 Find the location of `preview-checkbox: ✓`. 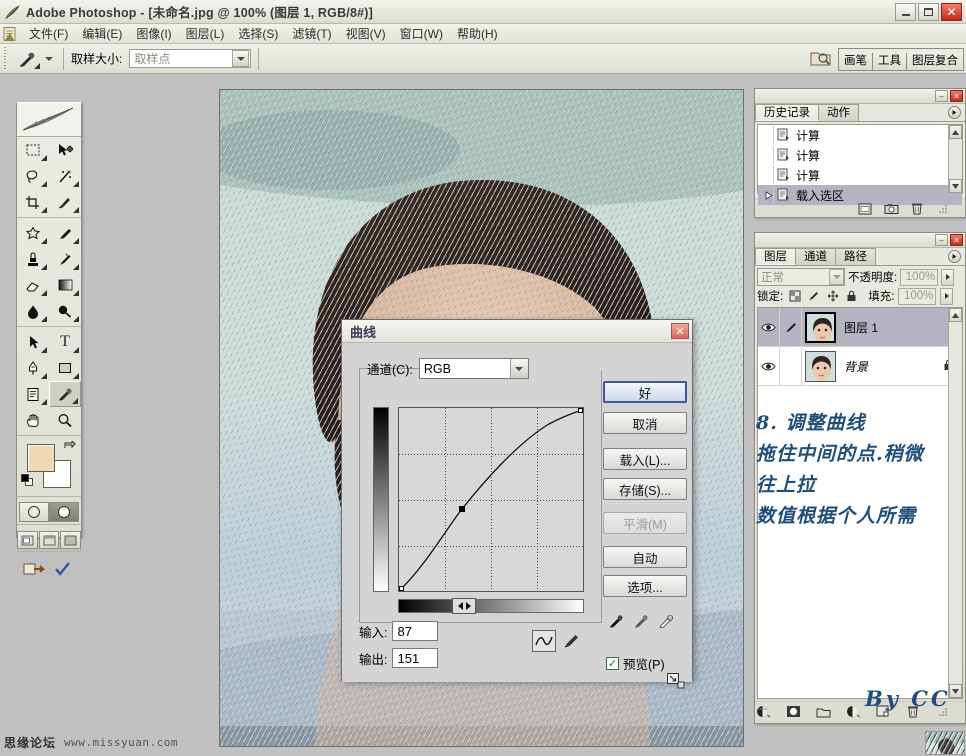

preview-checkbox: ✓ is located at coordinates (612, 663).